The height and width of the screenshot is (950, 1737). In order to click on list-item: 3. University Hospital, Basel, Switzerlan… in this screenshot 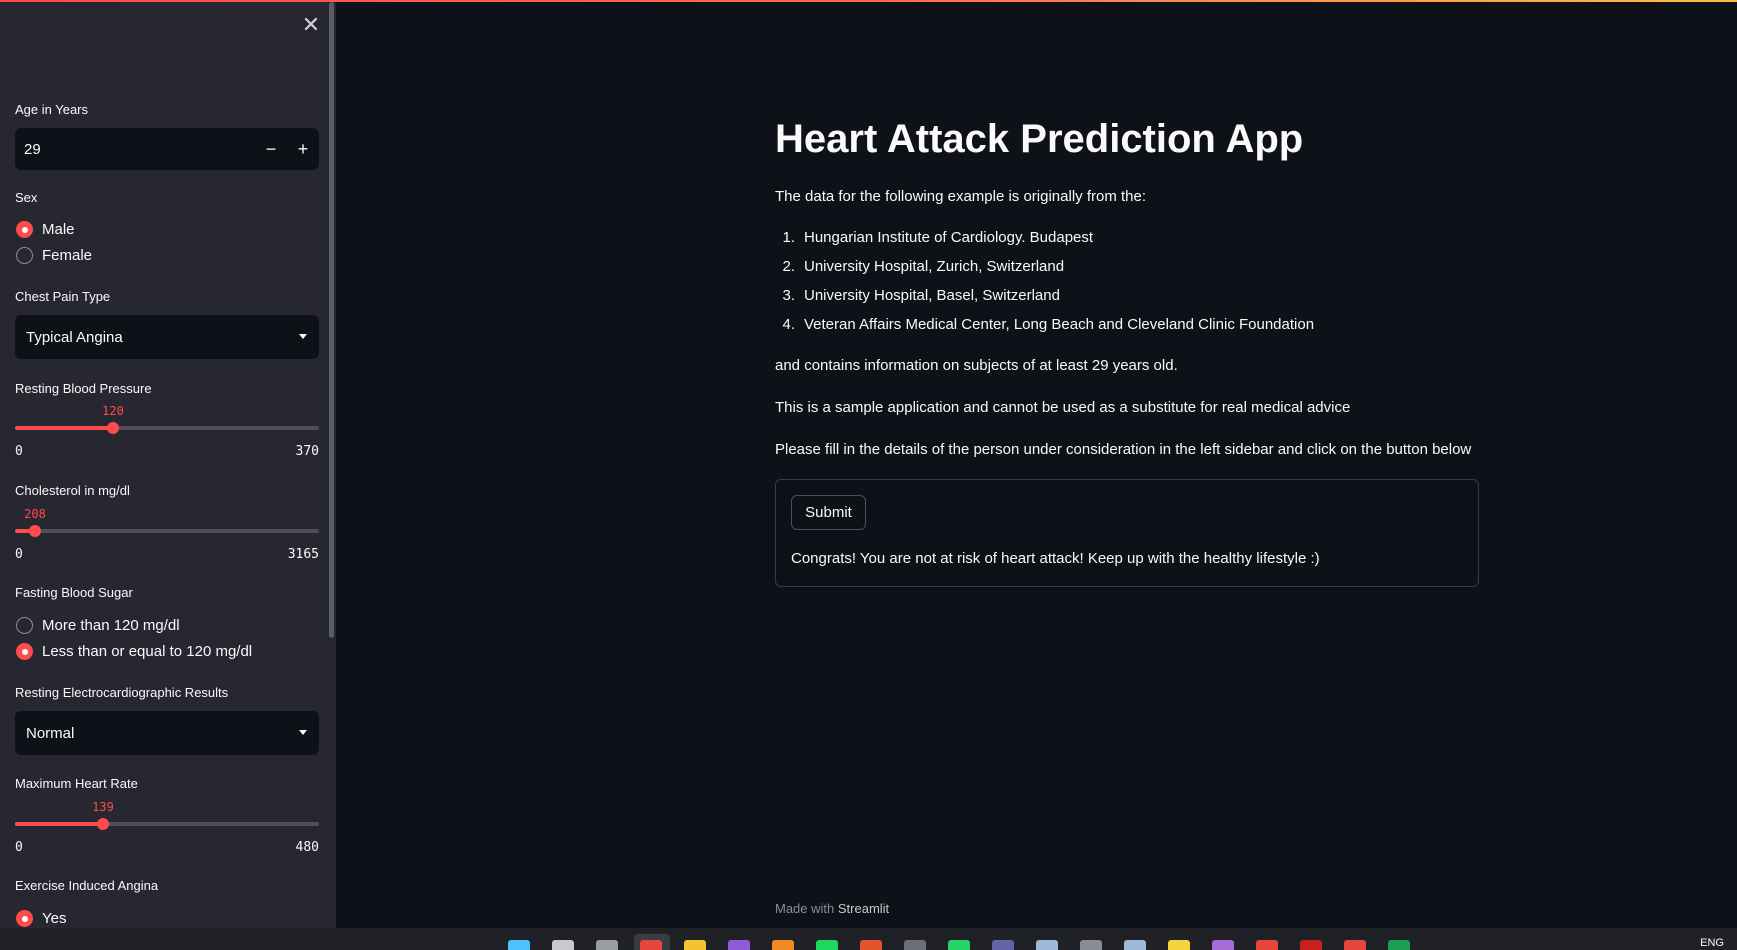, I will do `click(917, 295)`.